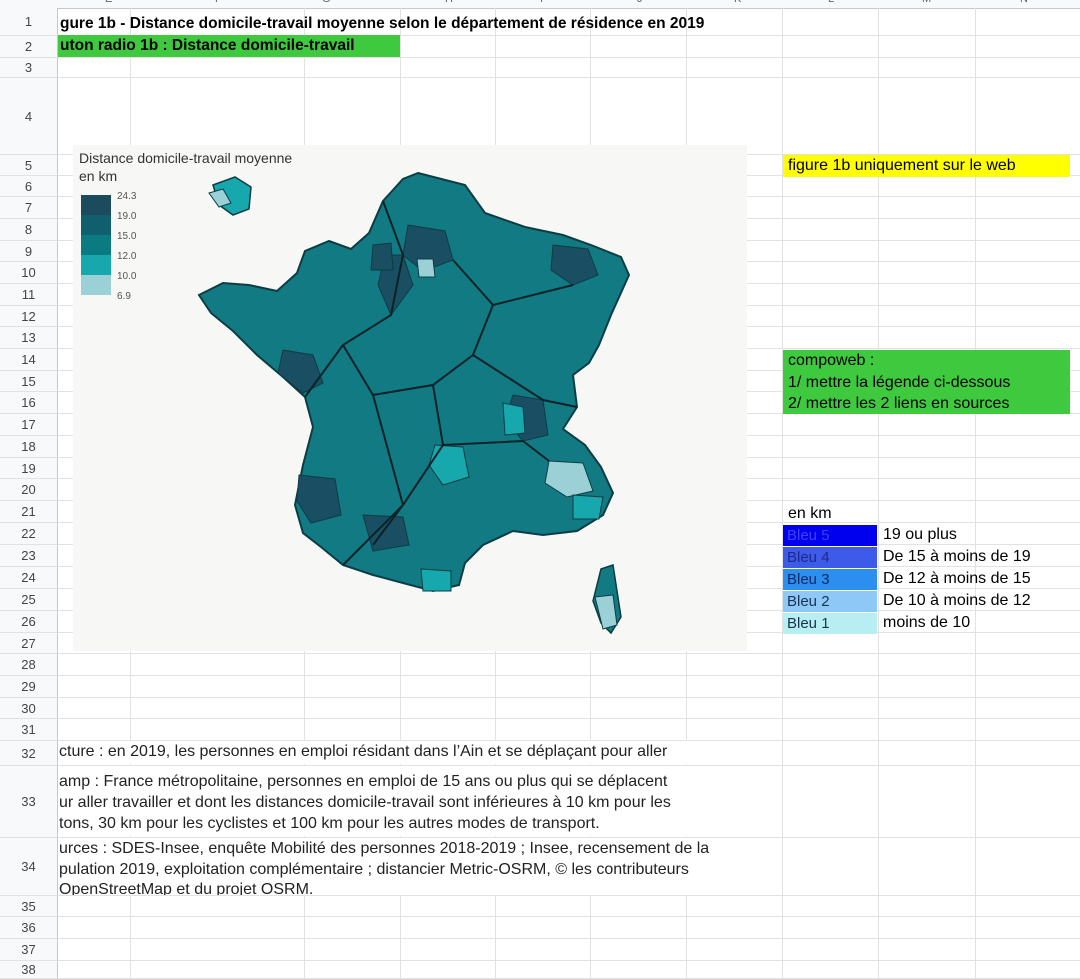  What do you see at coordinates (29, 687) in the screenshot?
I see `row-header: 29` at bounding box center [29, 687].